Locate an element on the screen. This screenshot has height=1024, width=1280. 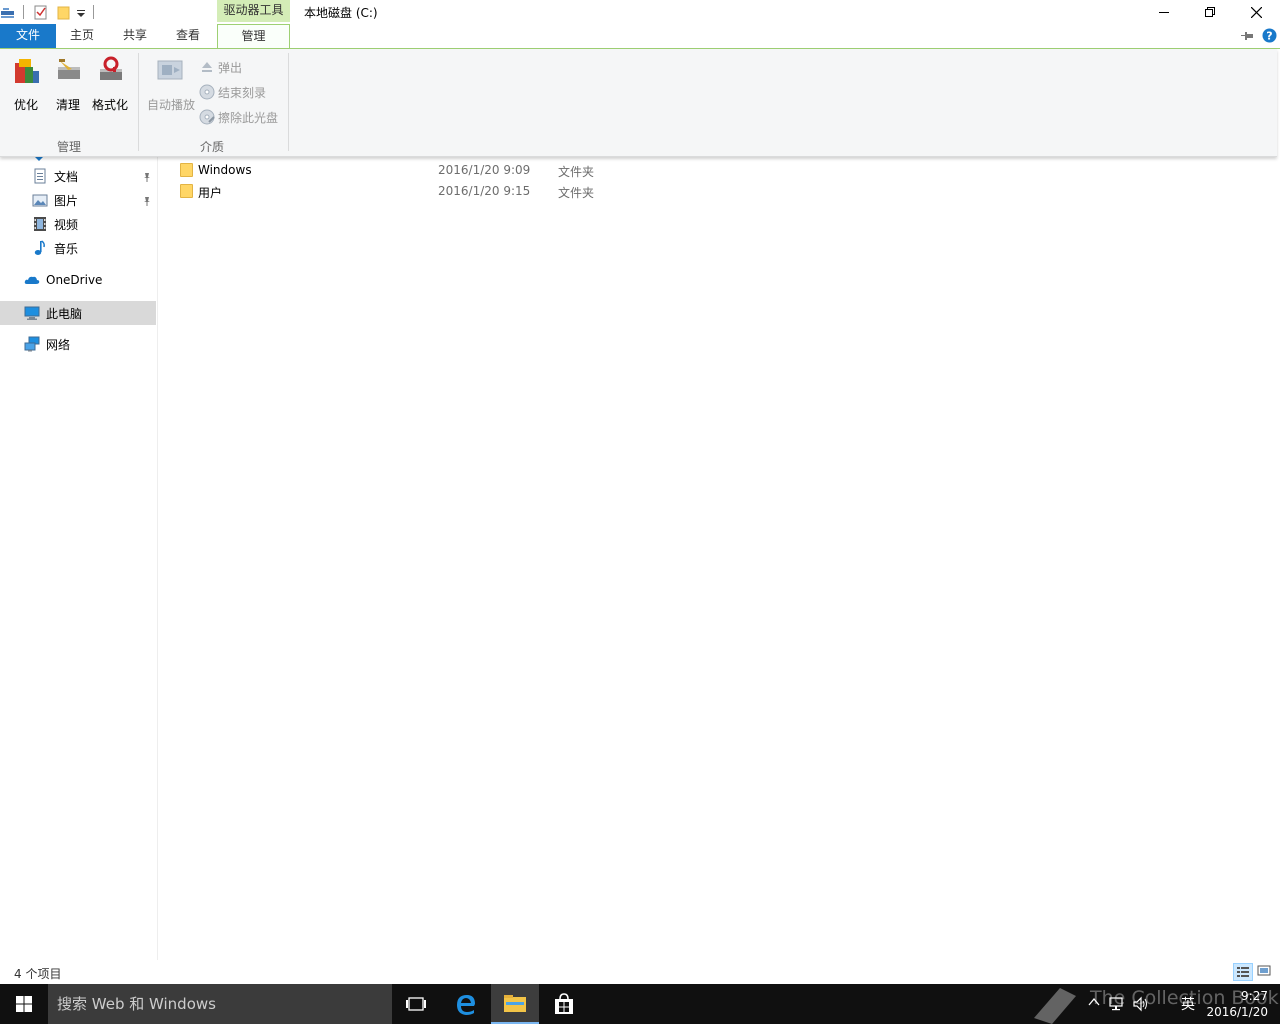
edge-icon is located at coordinates (466, 1005).